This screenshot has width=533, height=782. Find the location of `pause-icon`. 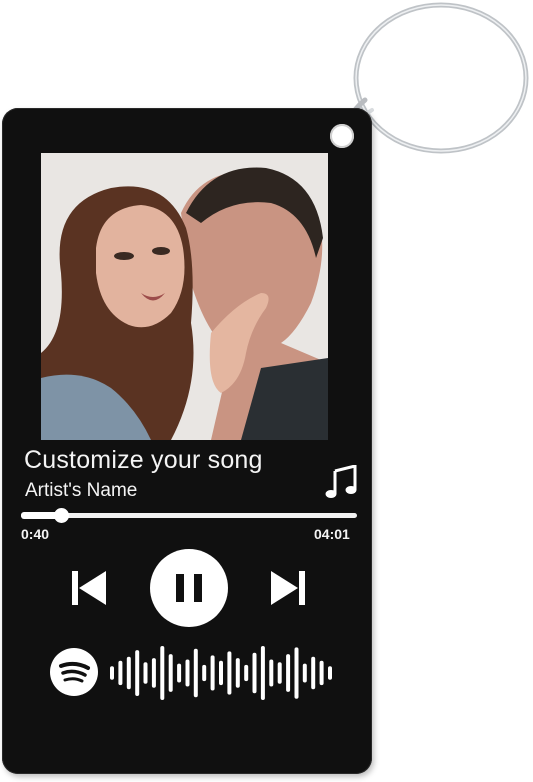

pause-icon is located at coordinates (189, 588).